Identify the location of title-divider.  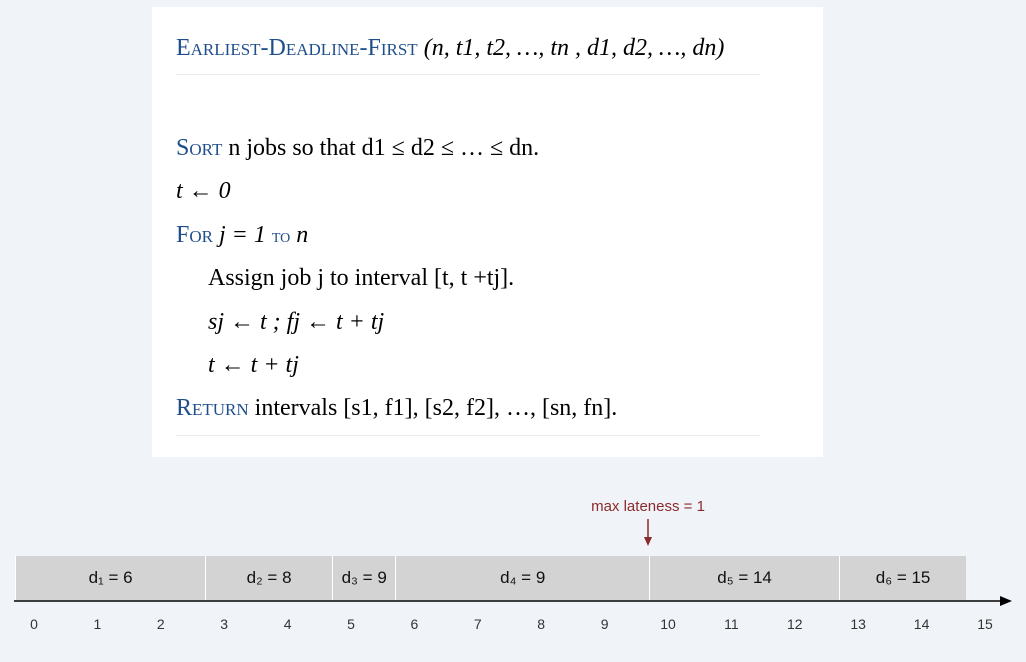
(468, 74).